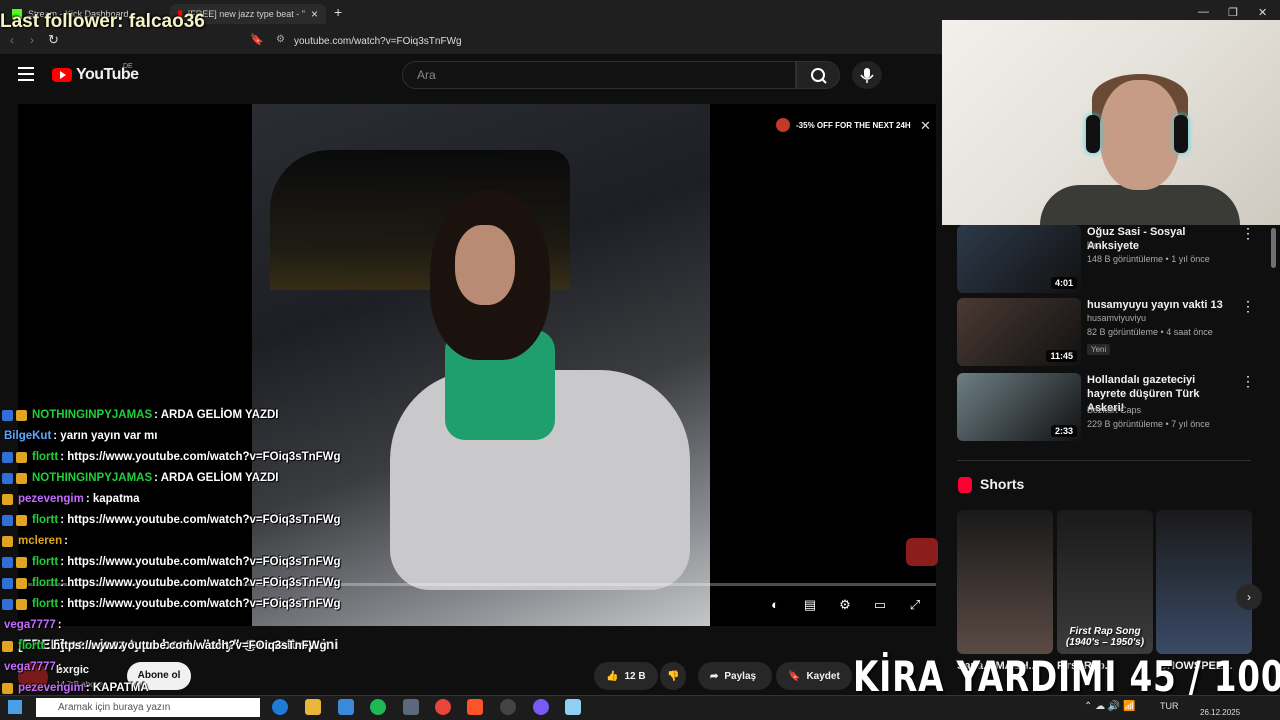 Image resolution: width=1280 pixels, height=720 pixels. What do you see at coordinates (508, 707) in the screenshot?
I see `obs-icon` at bounding box center [508, 707].